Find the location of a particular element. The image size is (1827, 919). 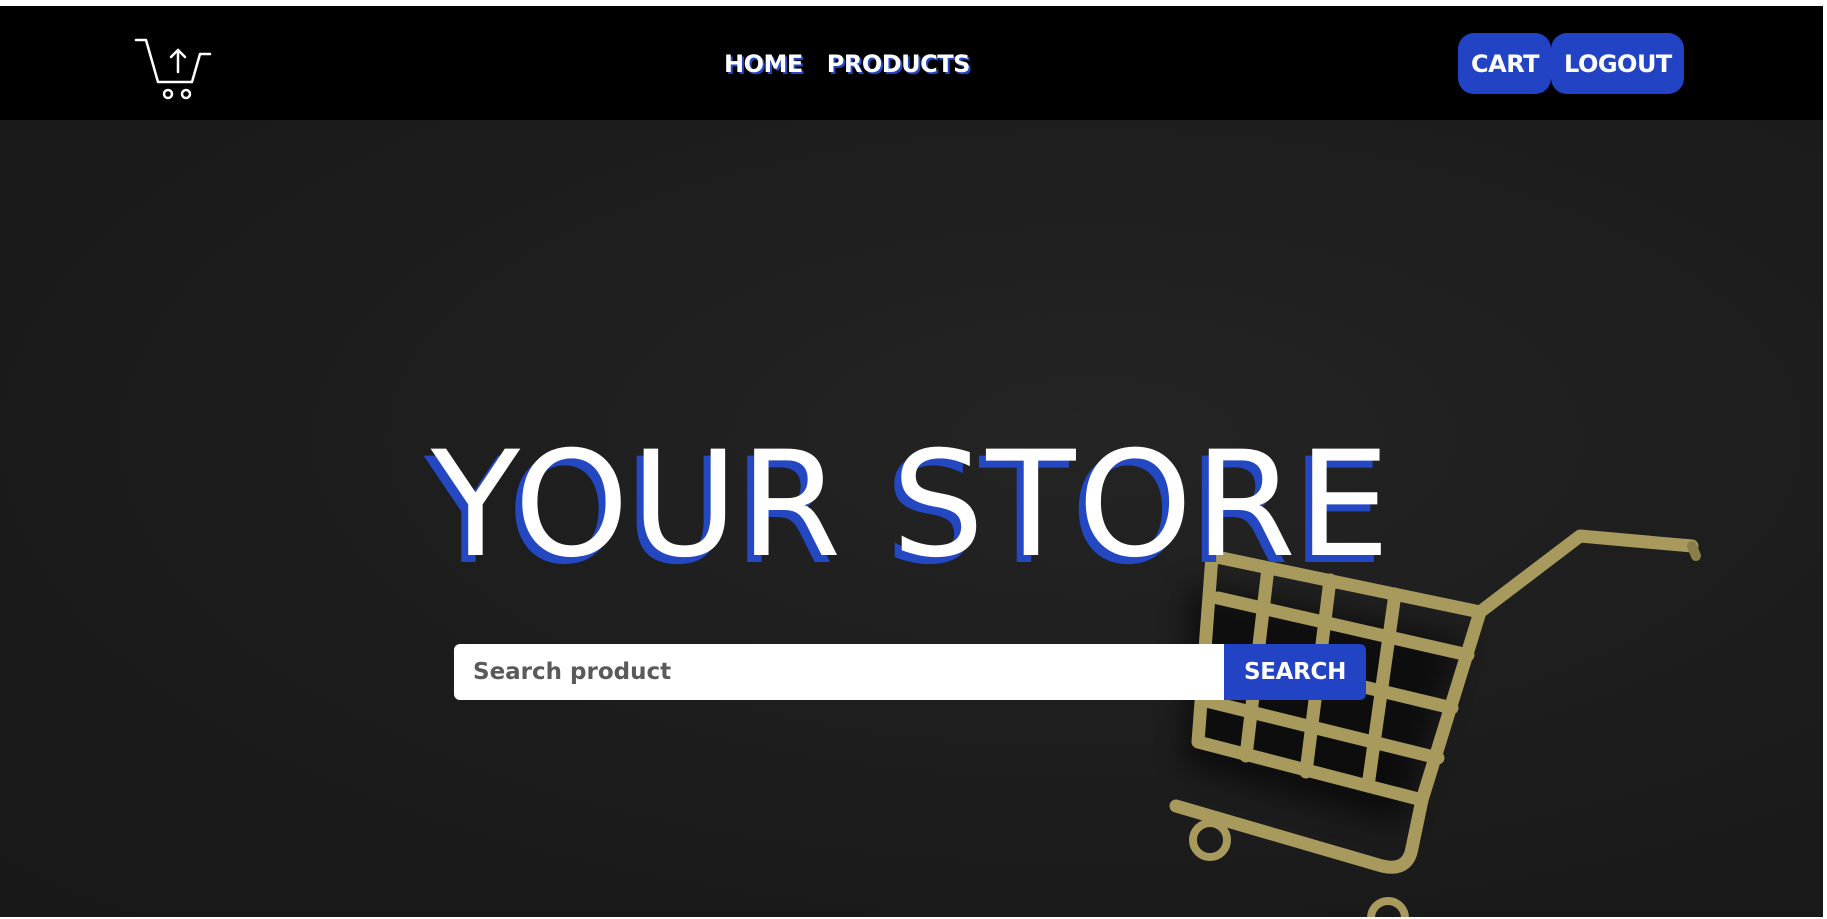

main-nav: HOME PRODUCTS is located at coordinates (847, 64).